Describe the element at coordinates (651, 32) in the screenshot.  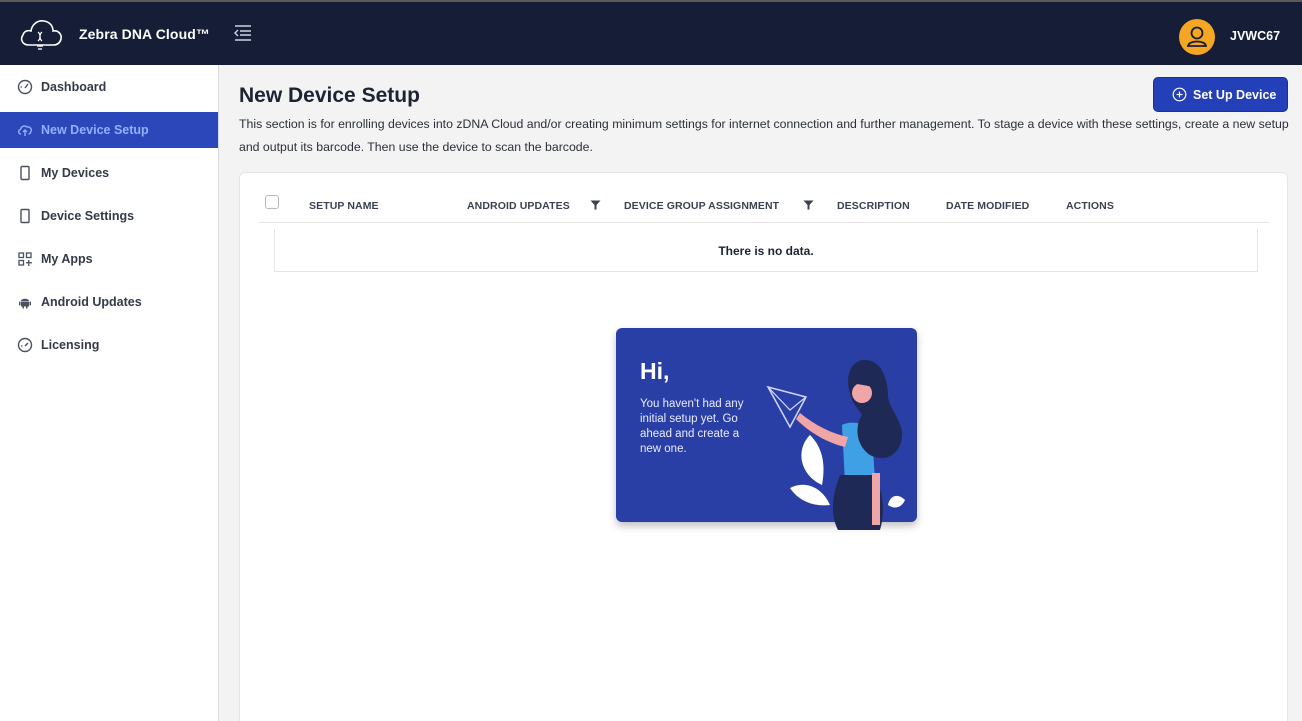
I see `top-bar: Zebra DNA Cloud™ JVWC67` at that location.